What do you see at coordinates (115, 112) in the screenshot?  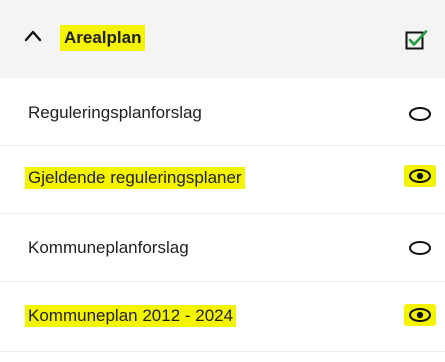 I see `layer-label: Reguleringsplanforslag` at bounding box center [115, 112].